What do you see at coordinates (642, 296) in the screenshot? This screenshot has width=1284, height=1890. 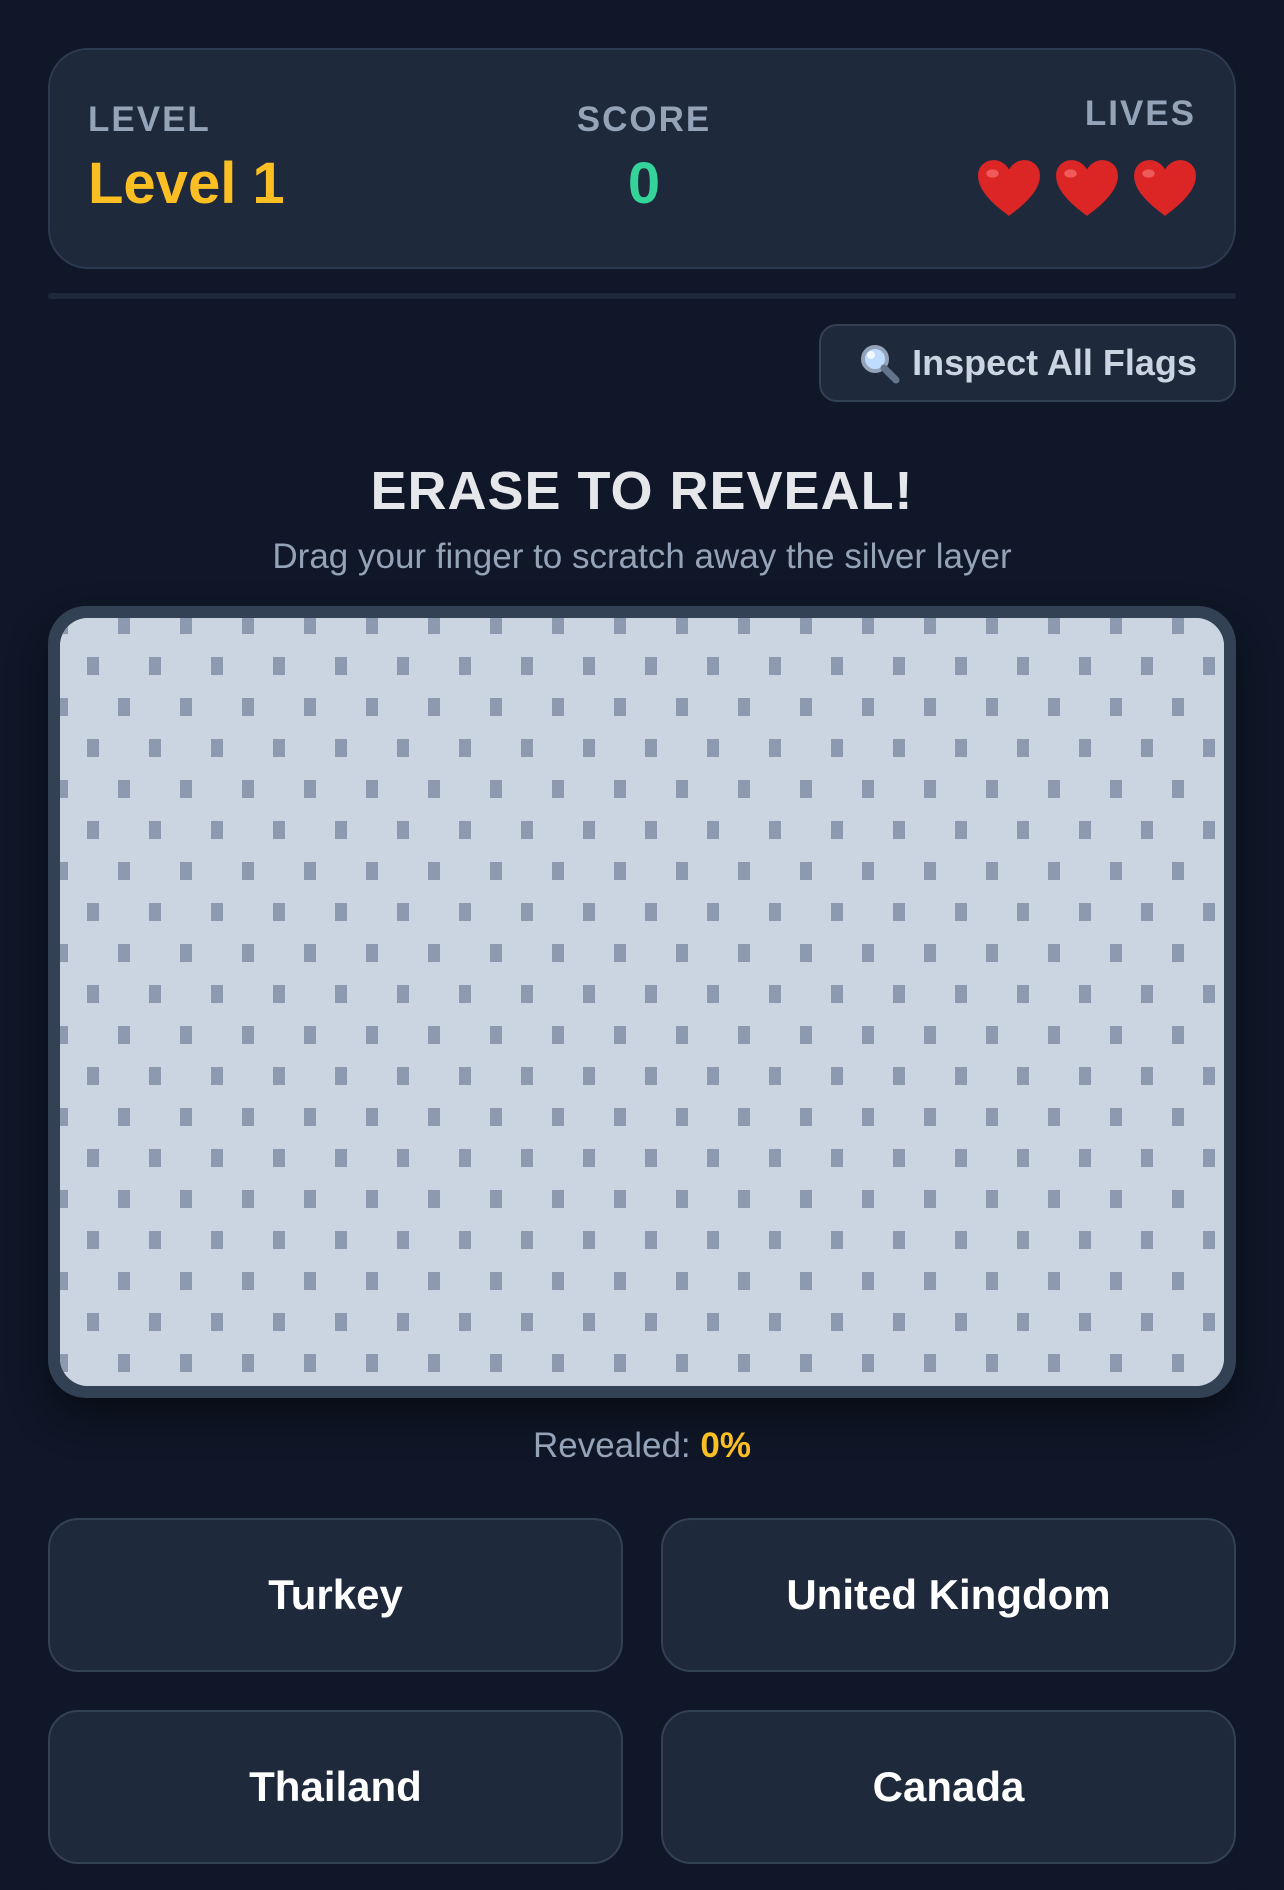 I see `header-divider` at bounding box center [642, 296].